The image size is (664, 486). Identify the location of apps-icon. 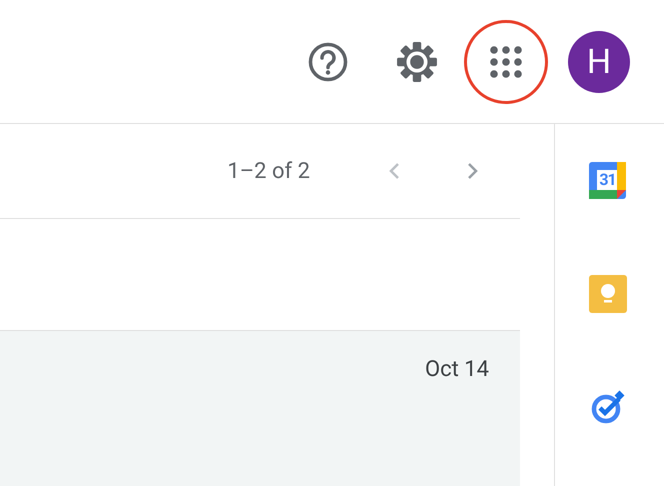
(506, 62).